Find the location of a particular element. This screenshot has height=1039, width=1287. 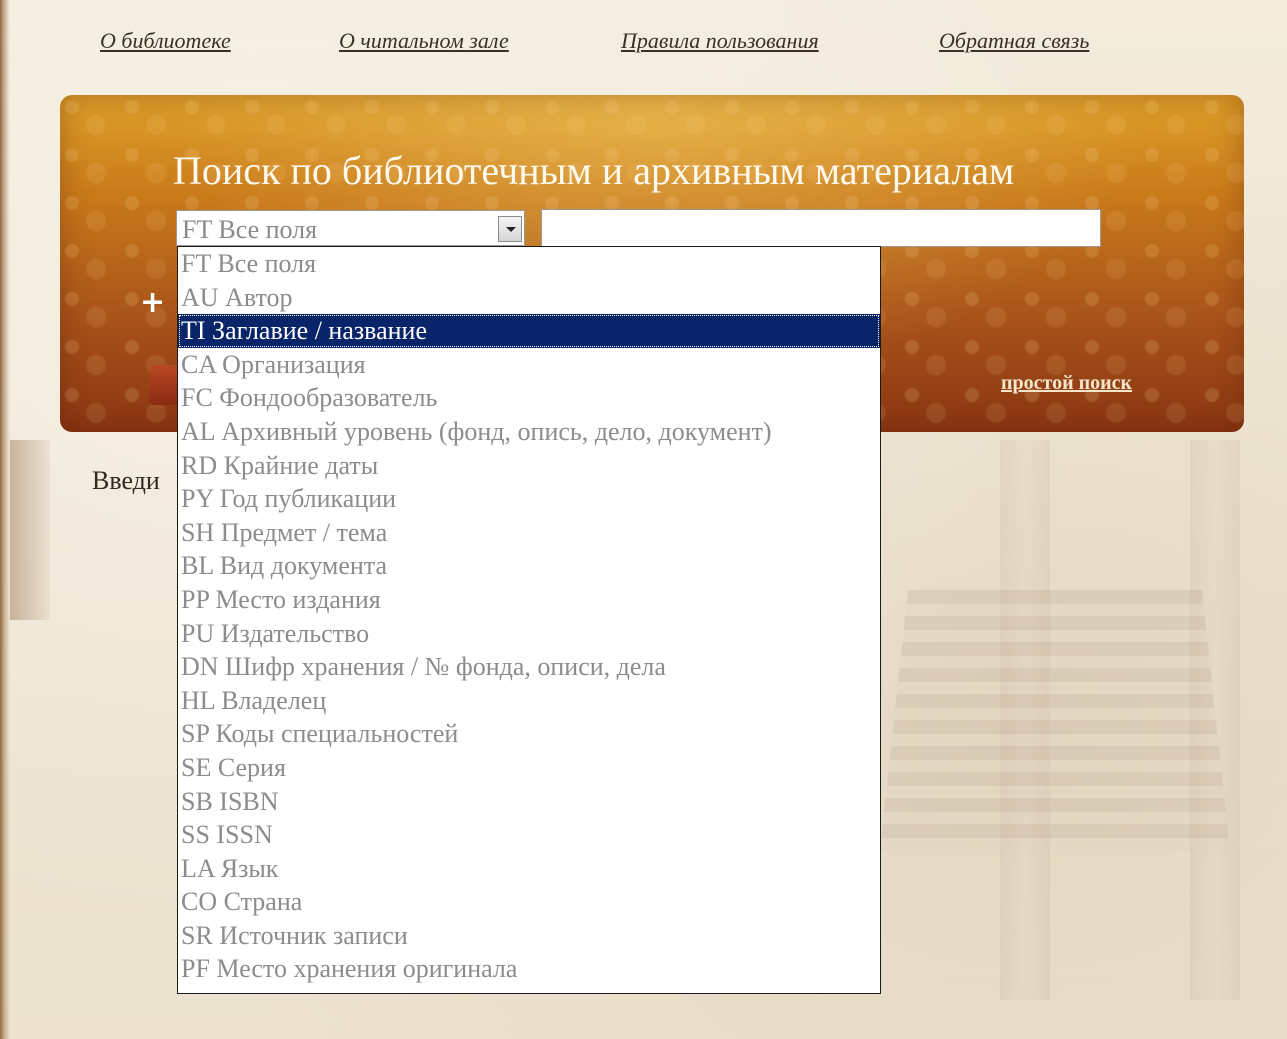

field-select: FT Все поля is located at coordinates (350, 228).